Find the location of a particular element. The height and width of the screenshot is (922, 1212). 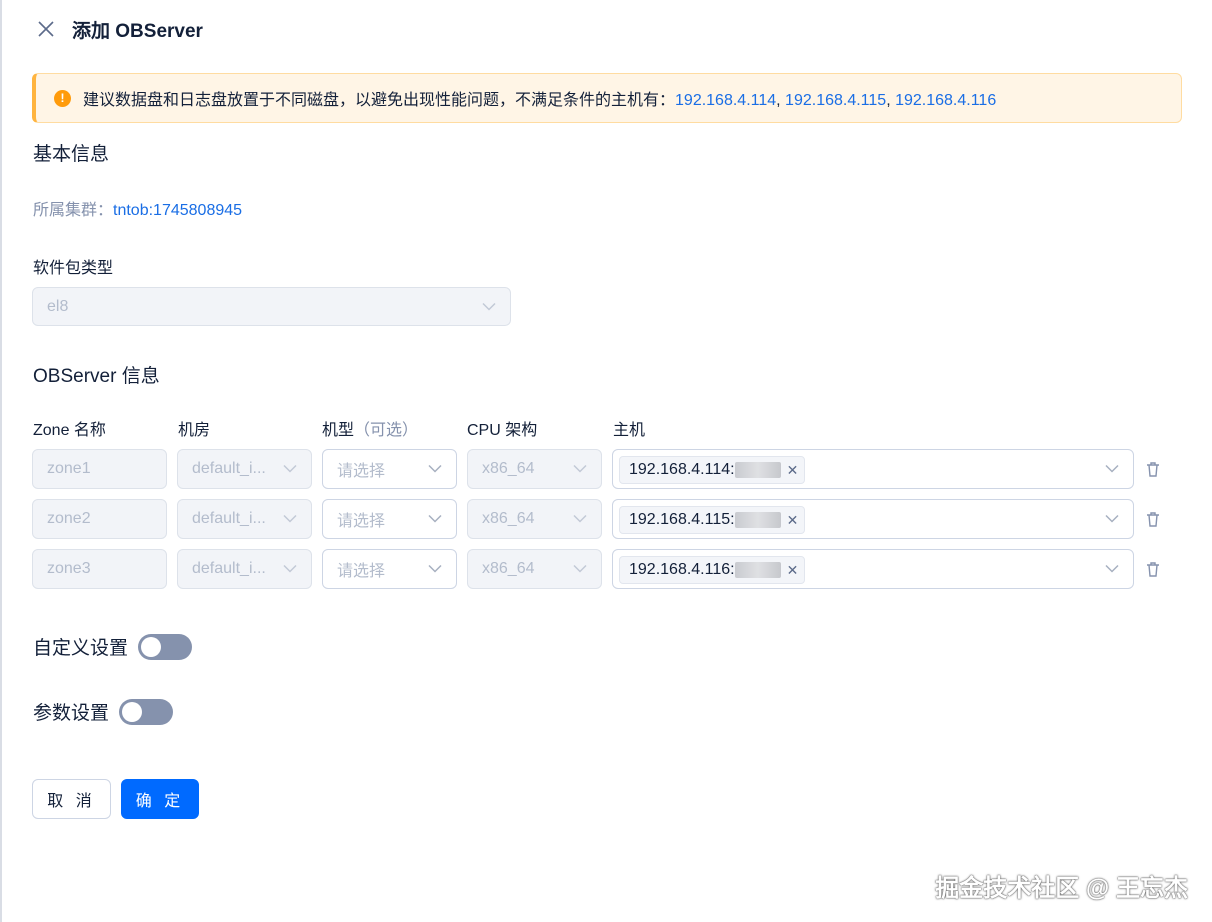

alert-host-link: 192.168.4.115 is located at coordinates (835, 100).